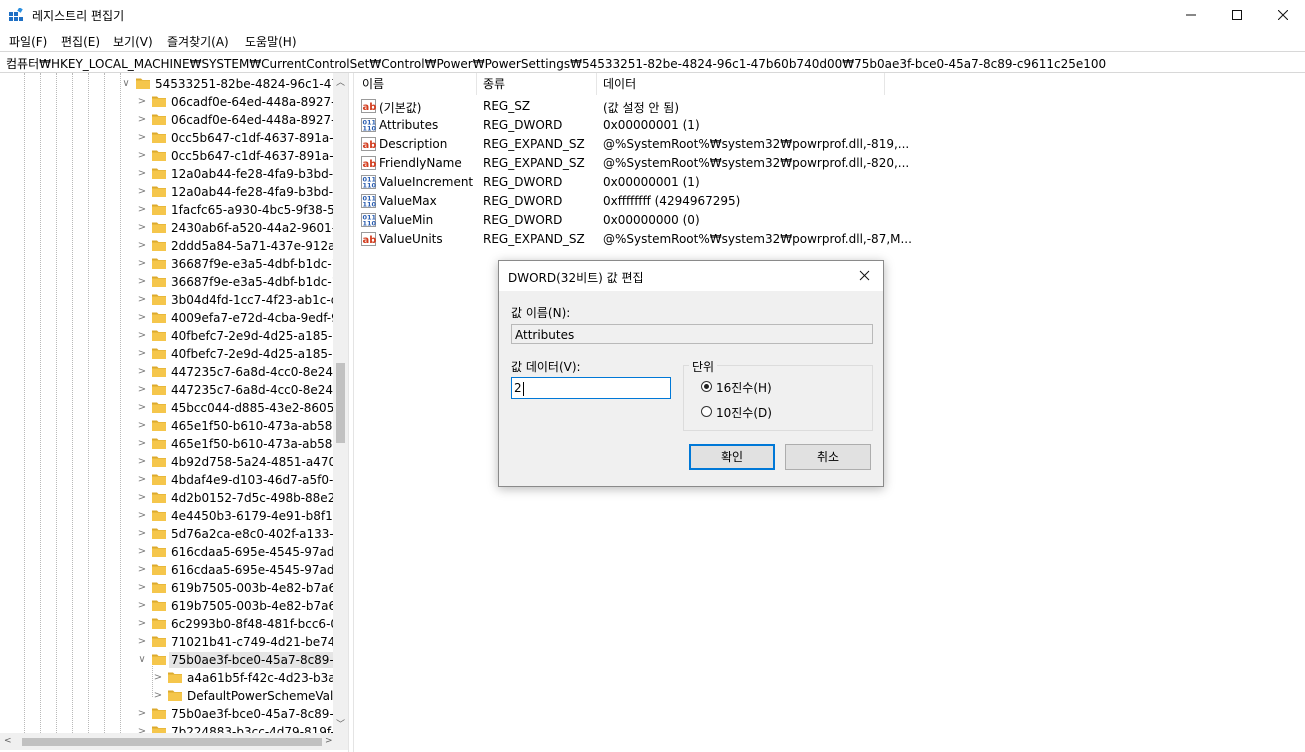 This screenshot has height=752, width=1305. What do you see at coordinates (828, 457) in the screenshot?
I see `cancel-button: 취소` at bounding box center [828, 457].